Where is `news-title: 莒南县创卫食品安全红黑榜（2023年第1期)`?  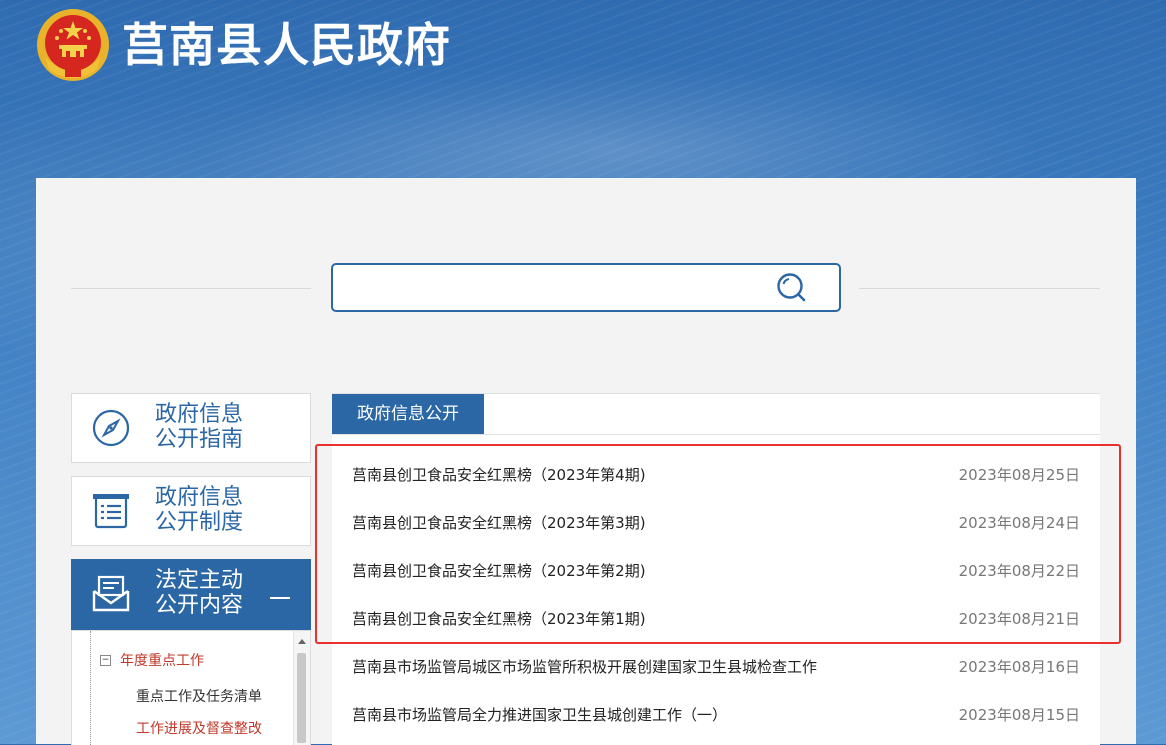
news-title: 莒南县创卫食品安全红黑榜（2023年第1期) is located at coordinates (499, 619).